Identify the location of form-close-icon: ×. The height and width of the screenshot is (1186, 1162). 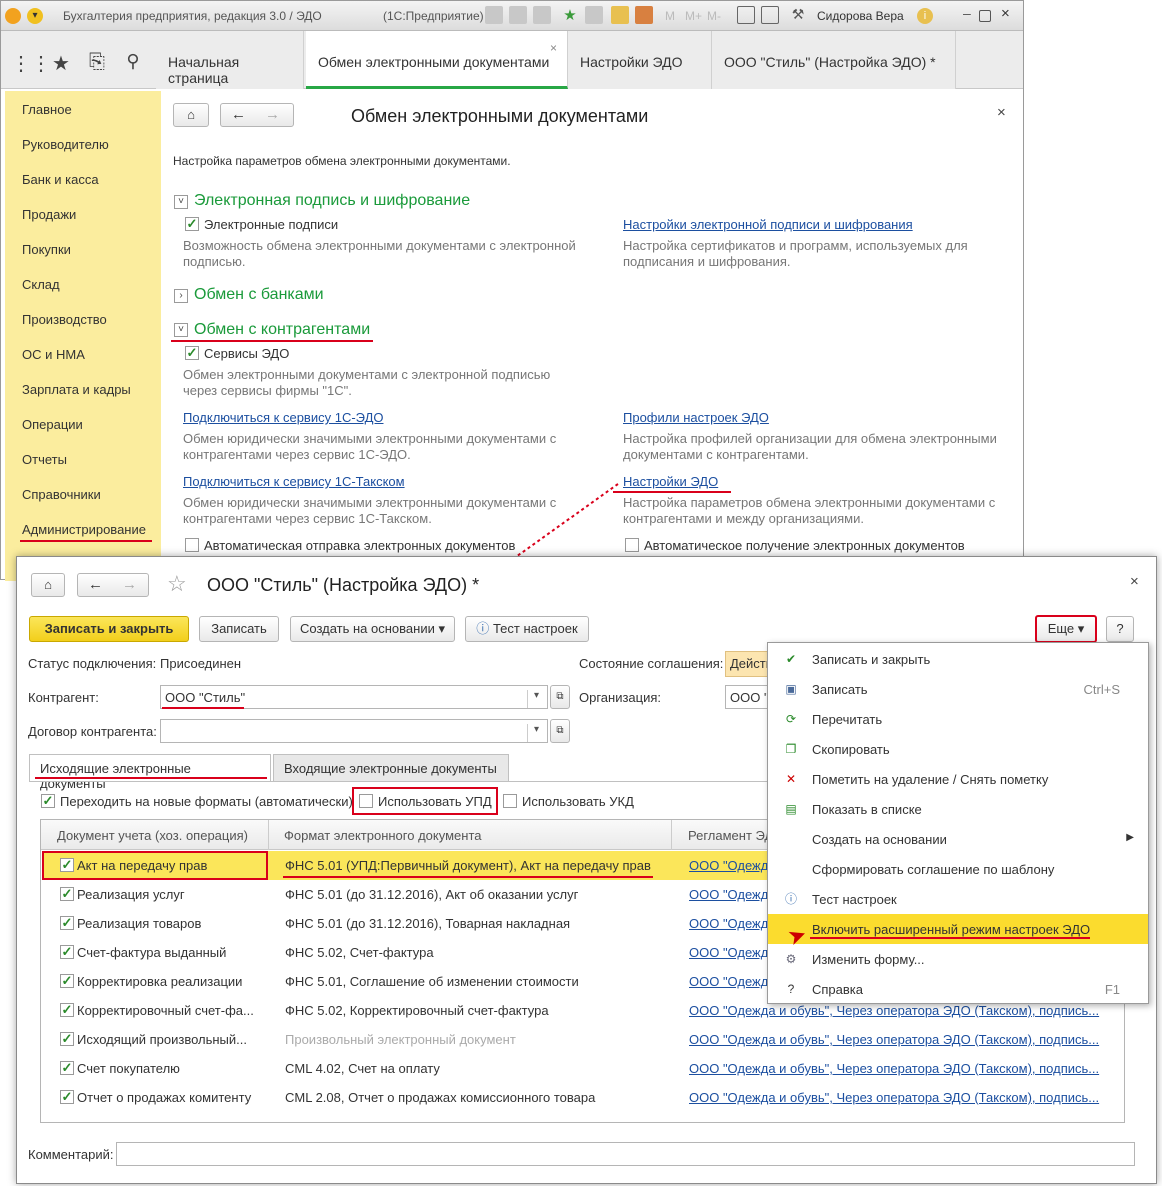
(1134, 581).